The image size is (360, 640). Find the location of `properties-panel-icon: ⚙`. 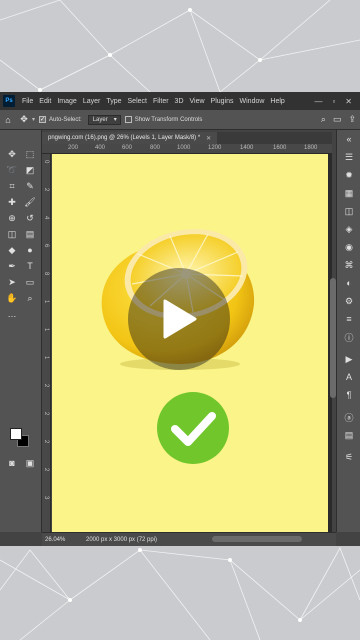

properties-panel-icon: ⚙ is located at coordinates (349, 301).